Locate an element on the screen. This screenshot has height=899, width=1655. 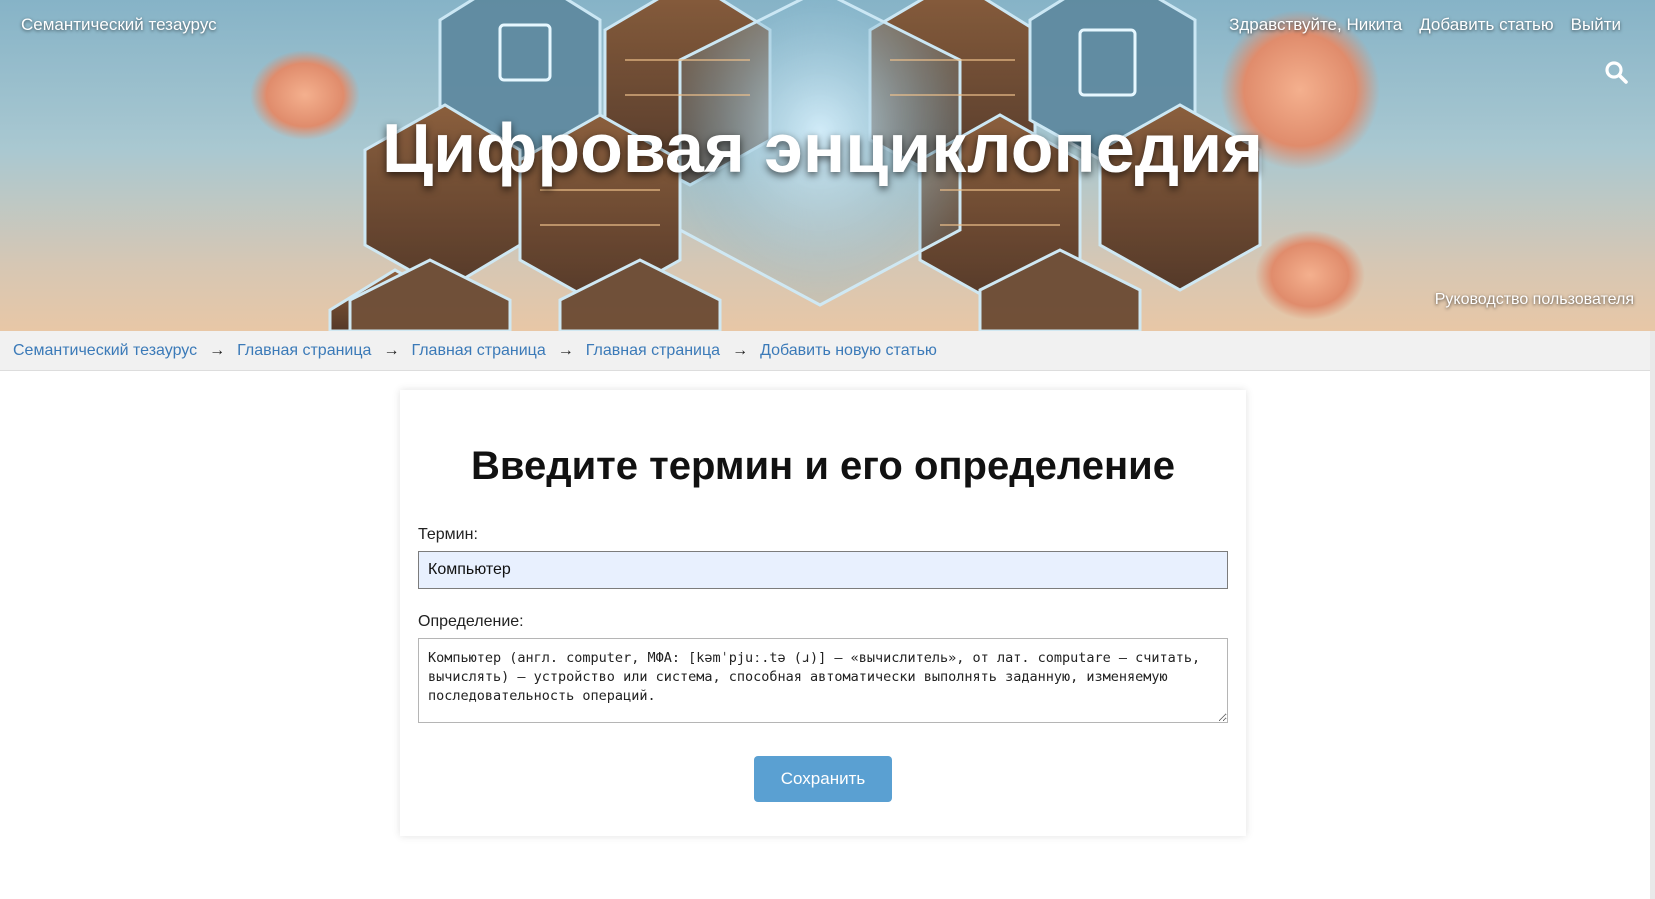
breadcrumb-item-thesaurus: Семантический тезаурус is located at coordinates (105, 351).